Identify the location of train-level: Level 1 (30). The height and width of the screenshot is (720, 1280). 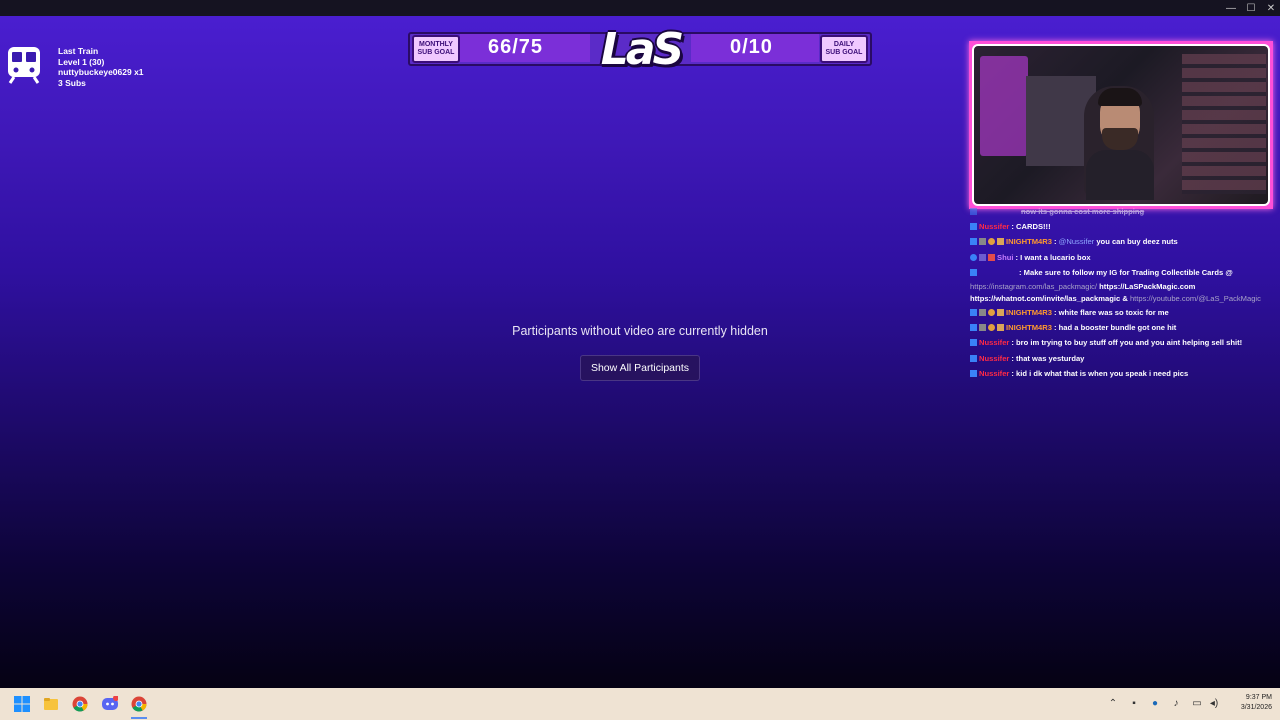
(81, 61).